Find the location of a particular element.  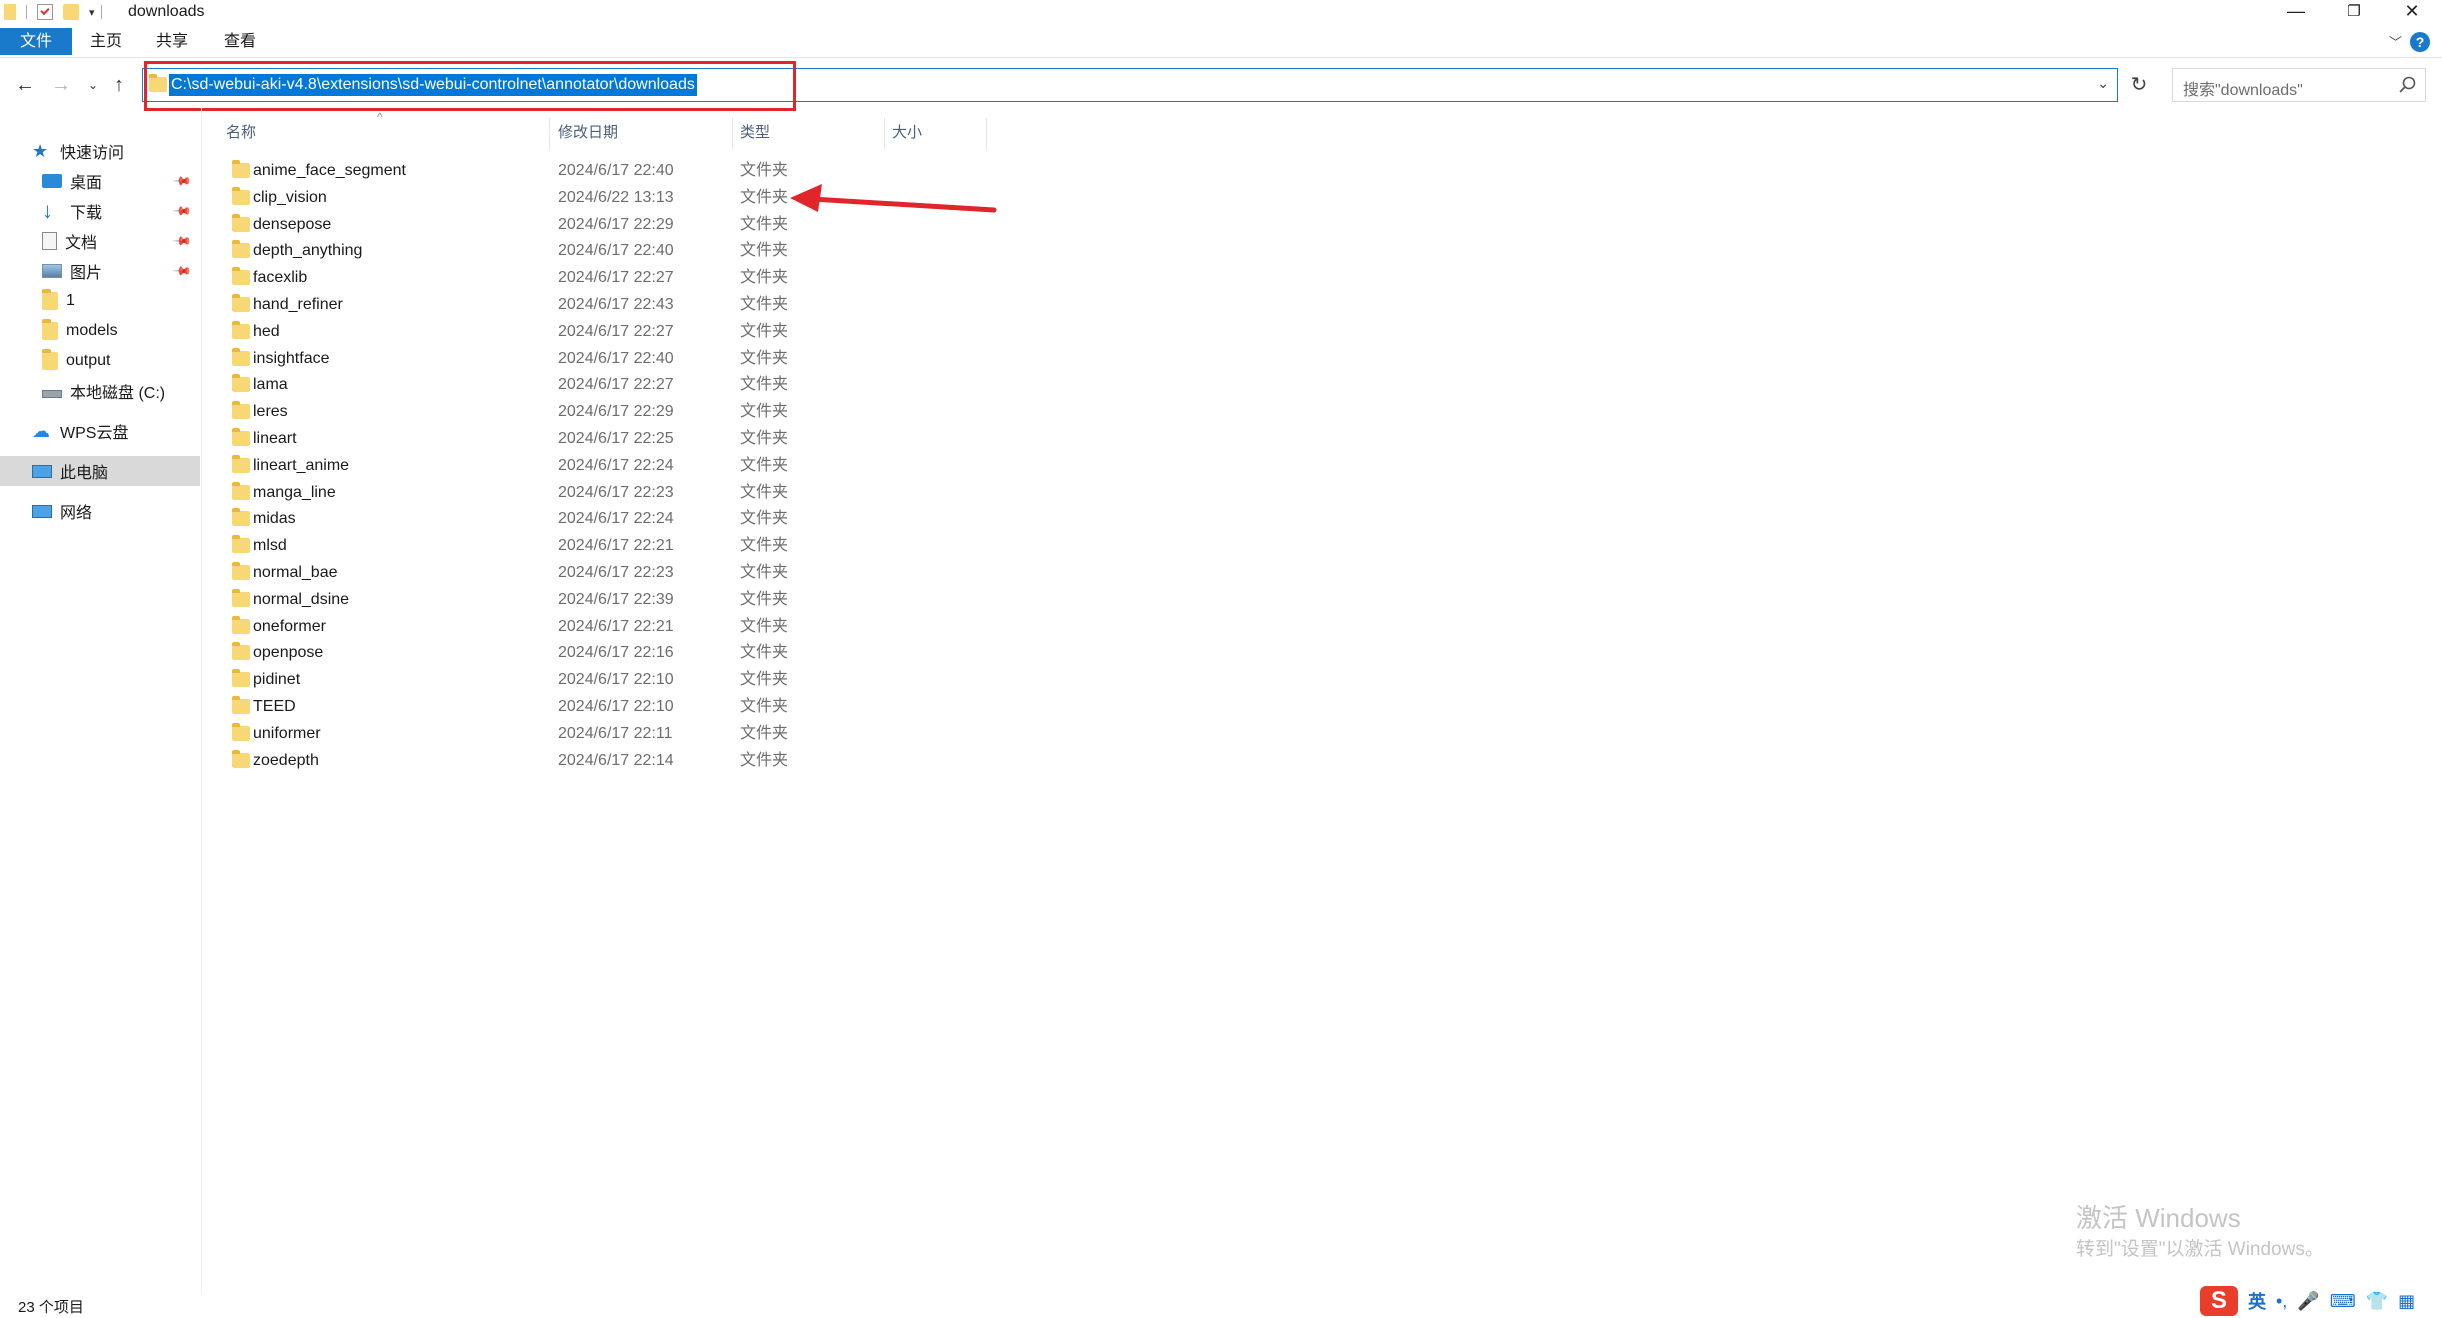

recent-locations-button: ⌄ is located at coordinates (93, 85).